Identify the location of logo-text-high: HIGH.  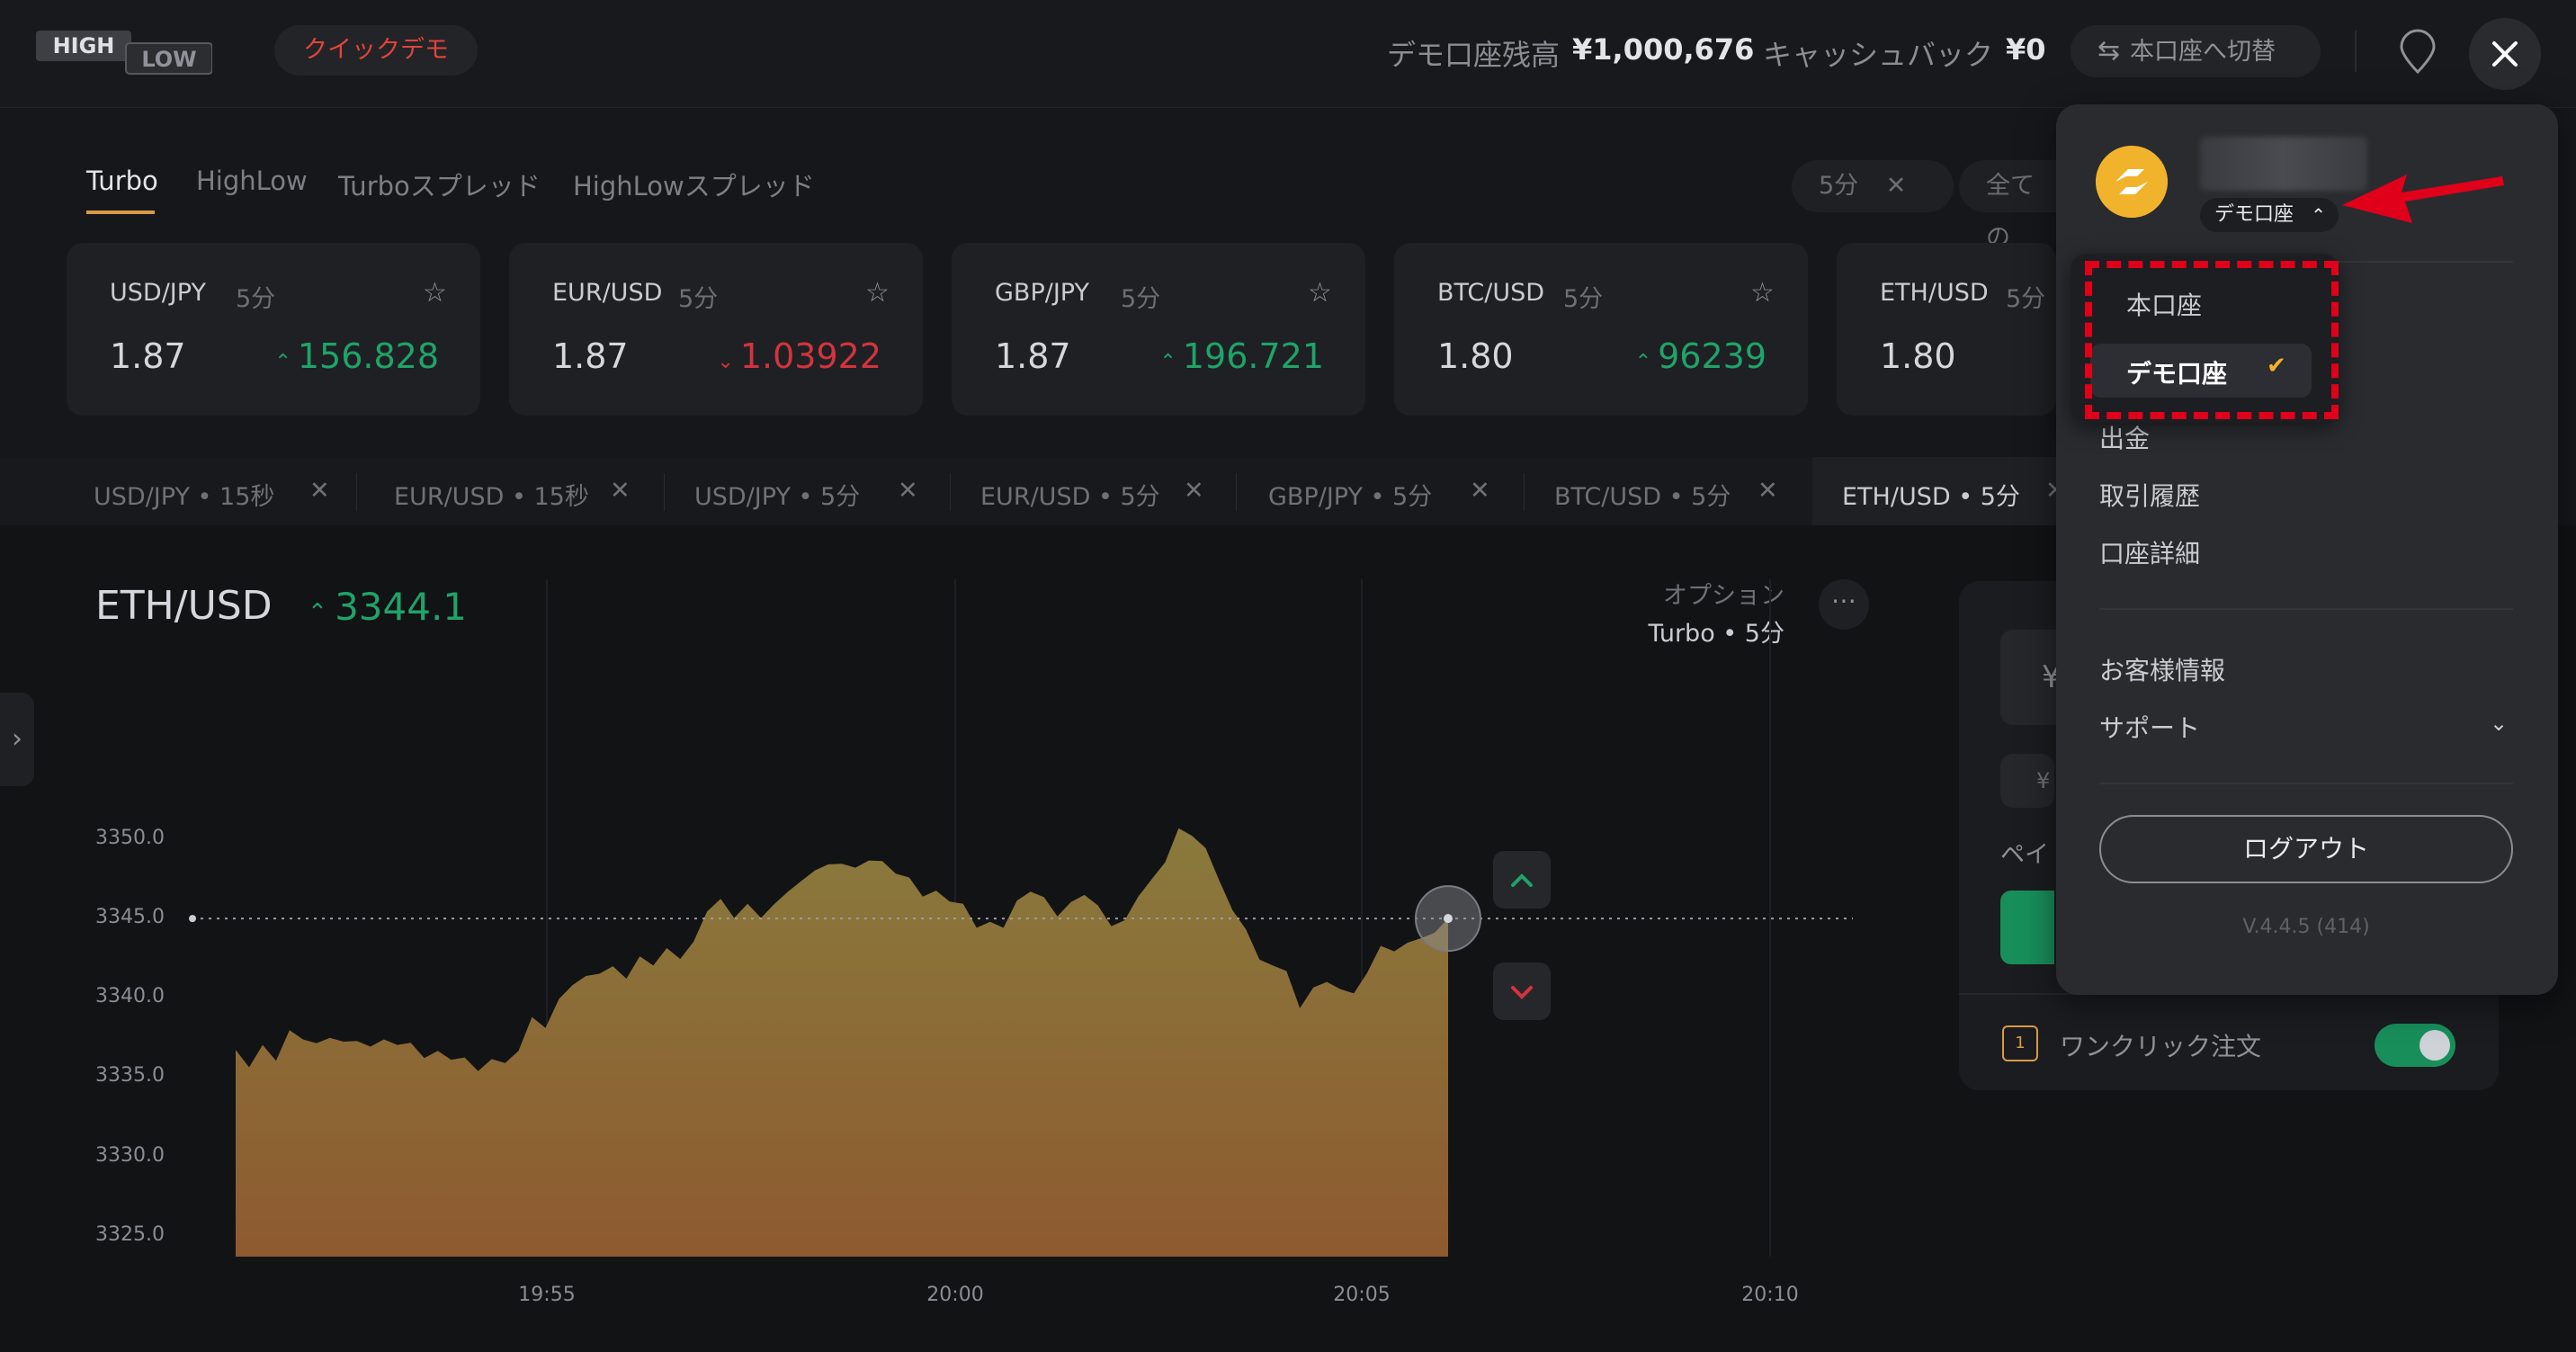
(84, 46).